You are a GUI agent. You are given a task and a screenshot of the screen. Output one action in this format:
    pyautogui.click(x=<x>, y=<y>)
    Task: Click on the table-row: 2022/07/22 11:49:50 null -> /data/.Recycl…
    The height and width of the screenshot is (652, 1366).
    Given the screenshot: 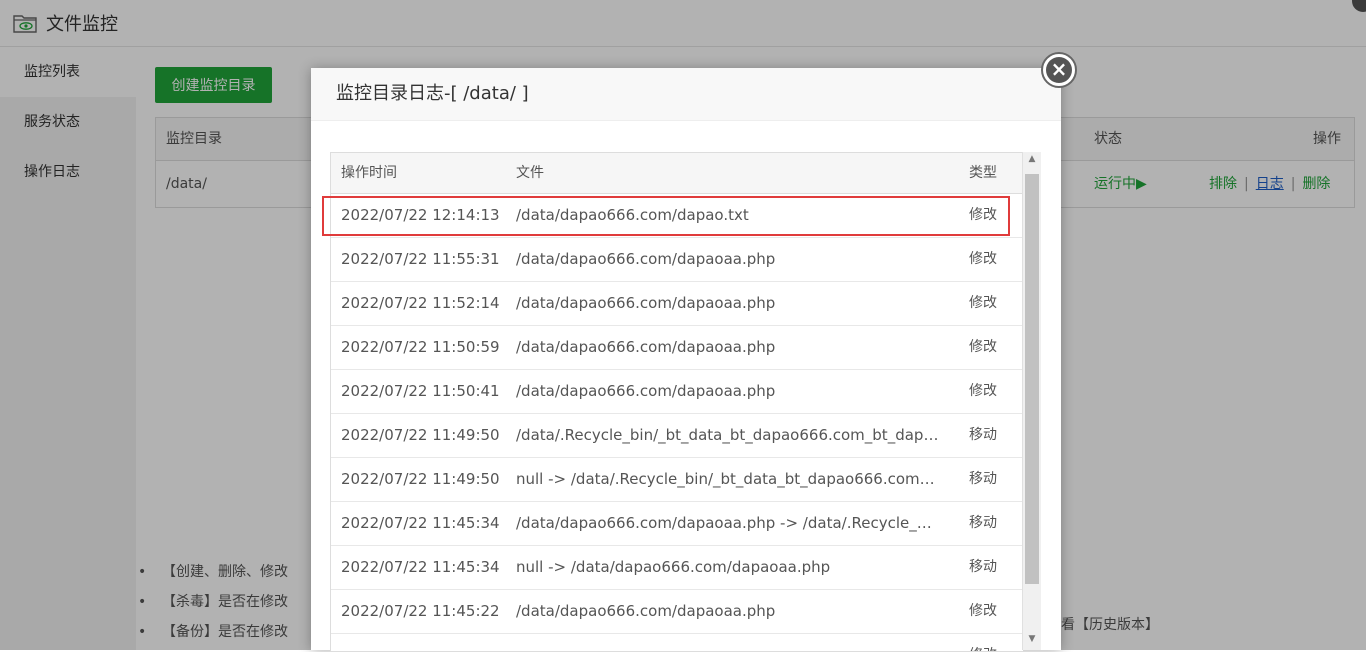 What is the action you would take?
    pyautogui.click(x=677, y=480)
    